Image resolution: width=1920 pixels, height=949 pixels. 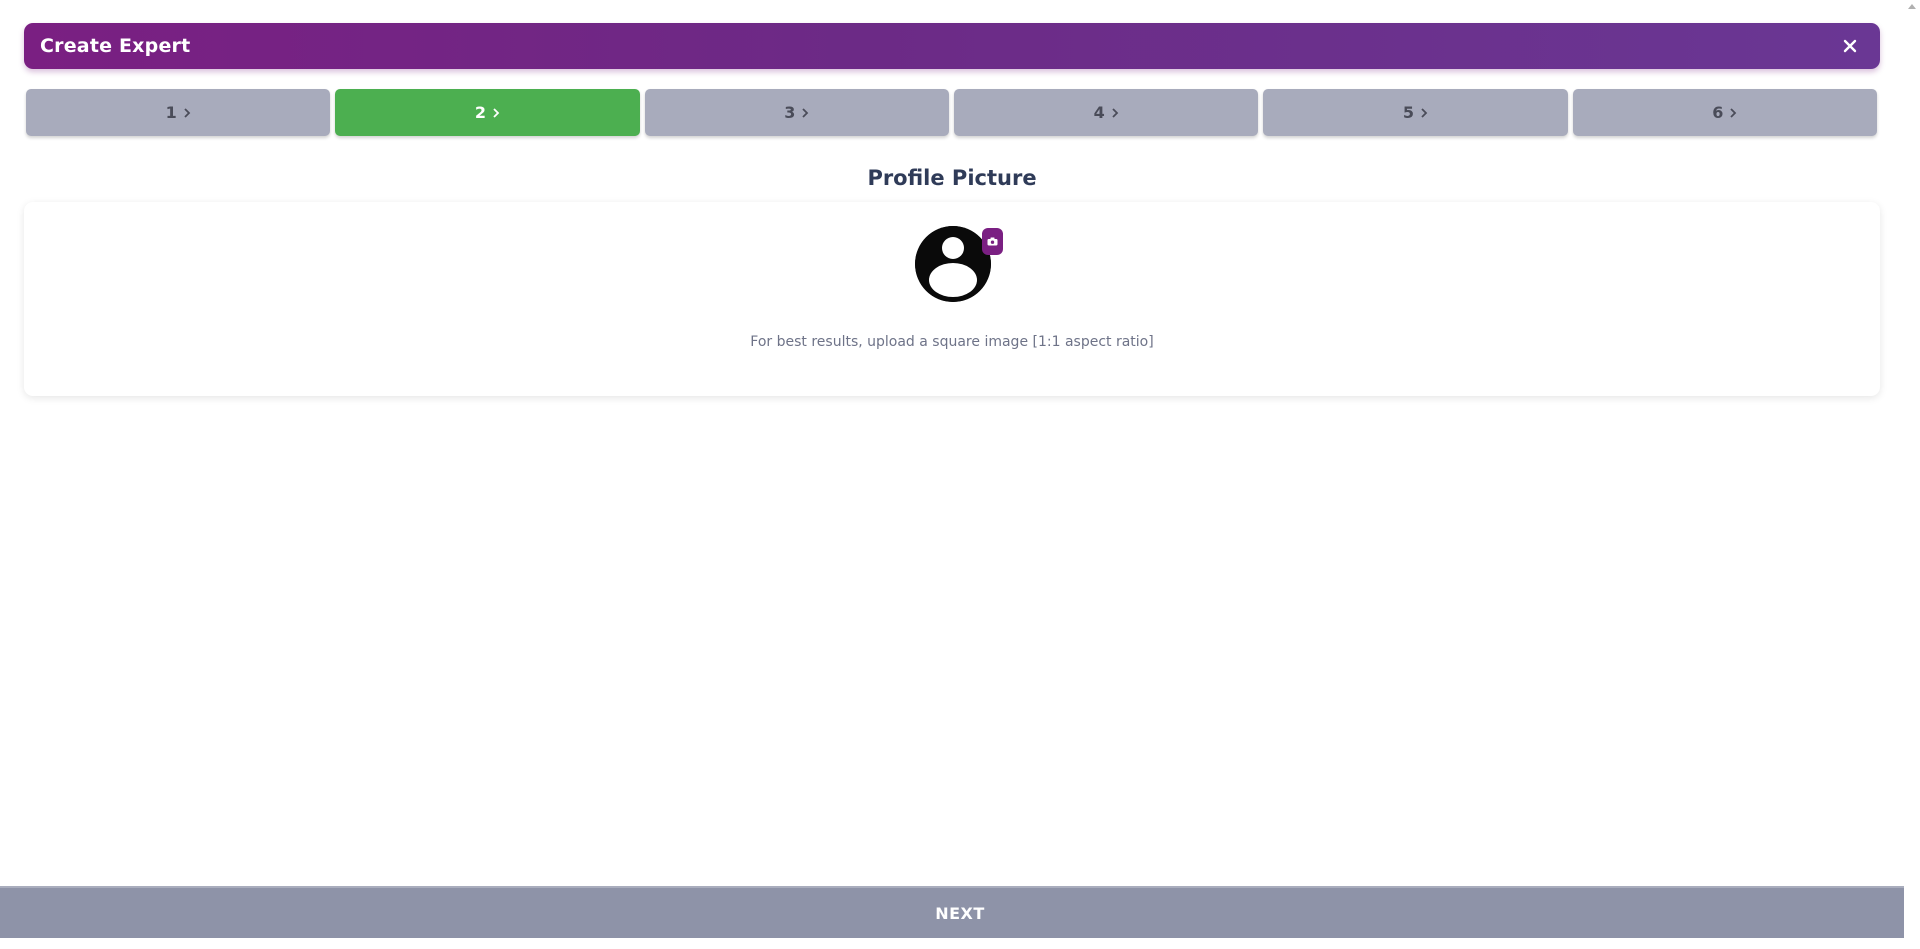 I want to click on step-6-button: 6, so click(x=1724, y=112).